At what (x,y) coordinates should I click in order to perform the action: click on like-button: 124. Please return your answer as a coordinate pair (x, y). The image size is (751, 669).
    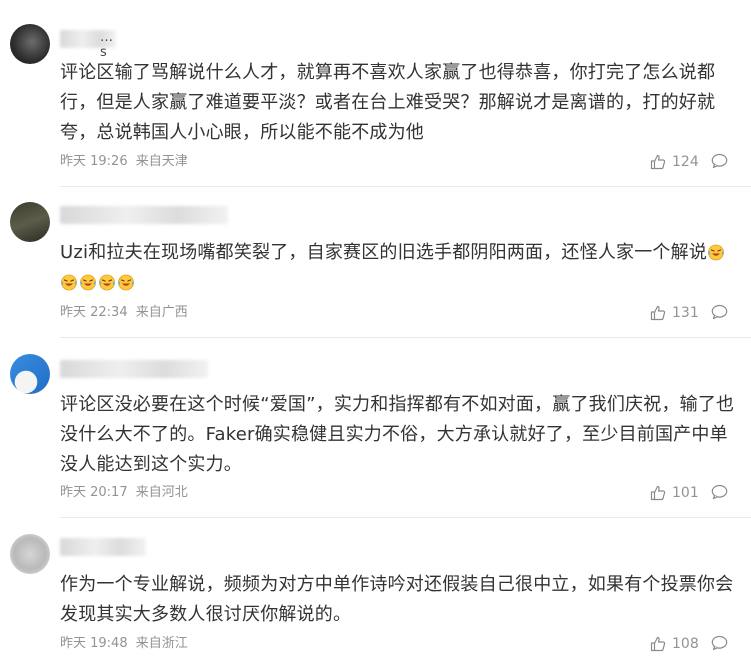
    Looking at the image, I should click on (674, 162).